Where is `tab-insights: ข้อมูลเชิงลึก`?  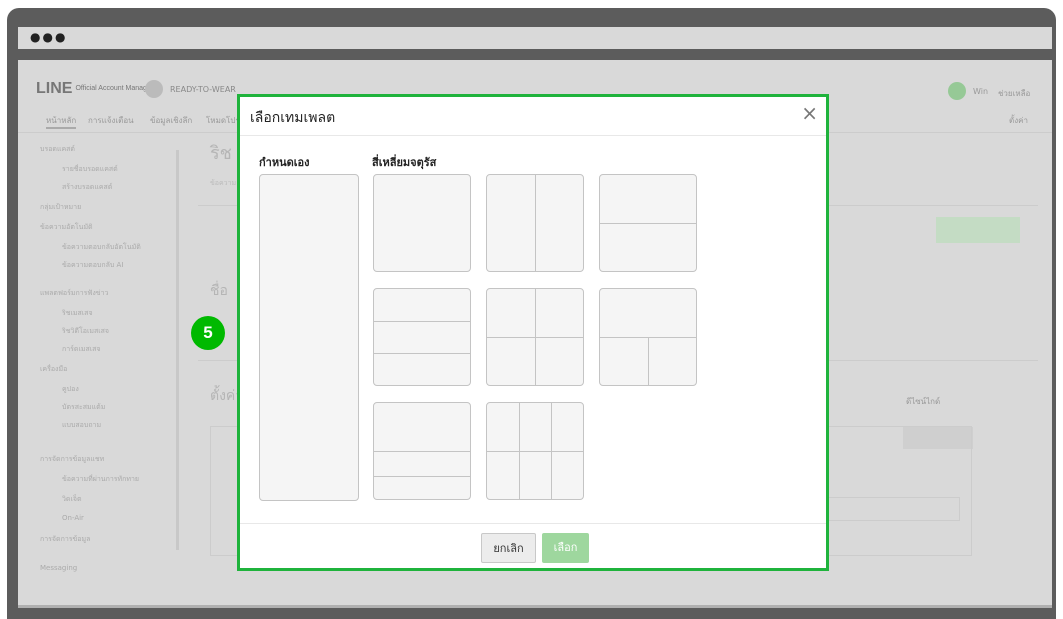 tab-insights: ข้อมูลเชิงลึก is located at coordinates (171, 120).